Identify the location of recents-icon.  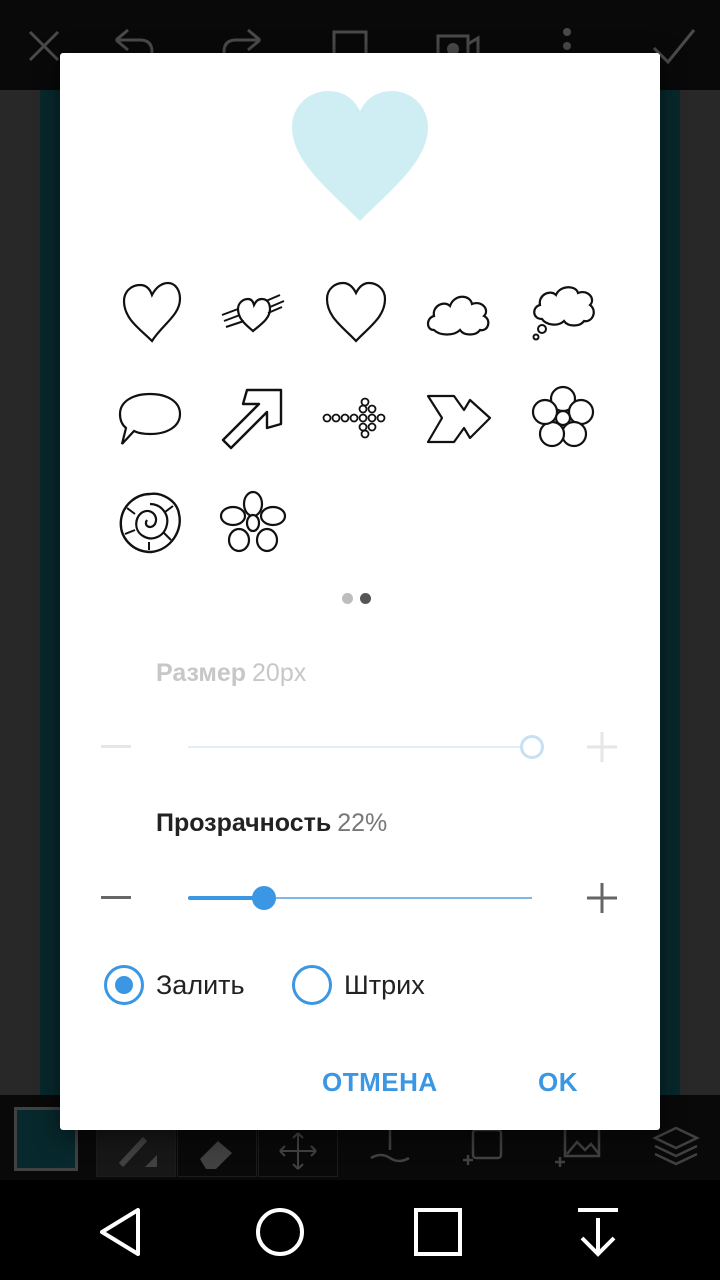
(438, 1232).